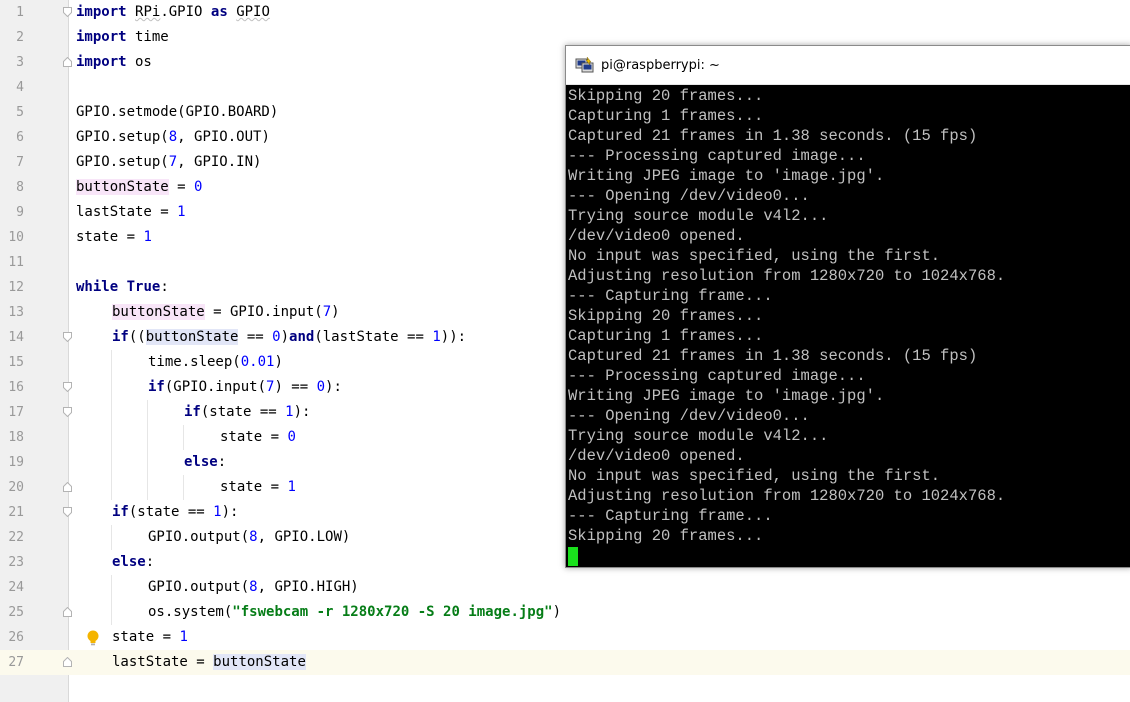  What do you see at coordinates (177, 112) in the screenshot?
I see `code-token: GPIO.setmode(GPIO.BOARD)` at bounding box center [177, 112].